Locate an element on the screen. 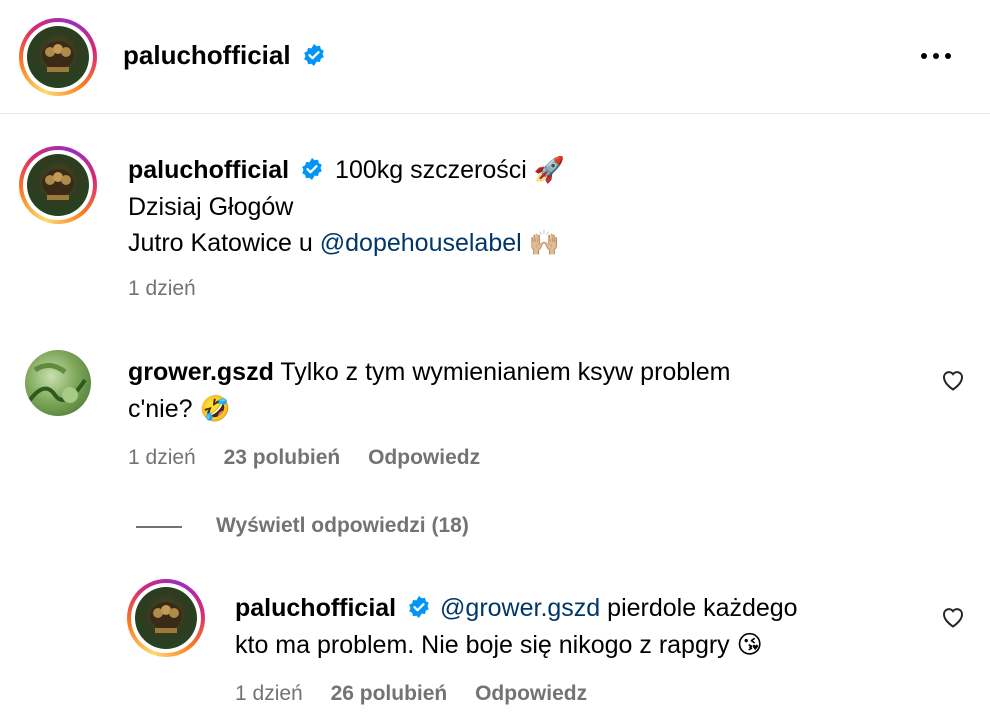 The width and height of the screenshot is (990, 722). avatar is located at coordinates (58, 57).